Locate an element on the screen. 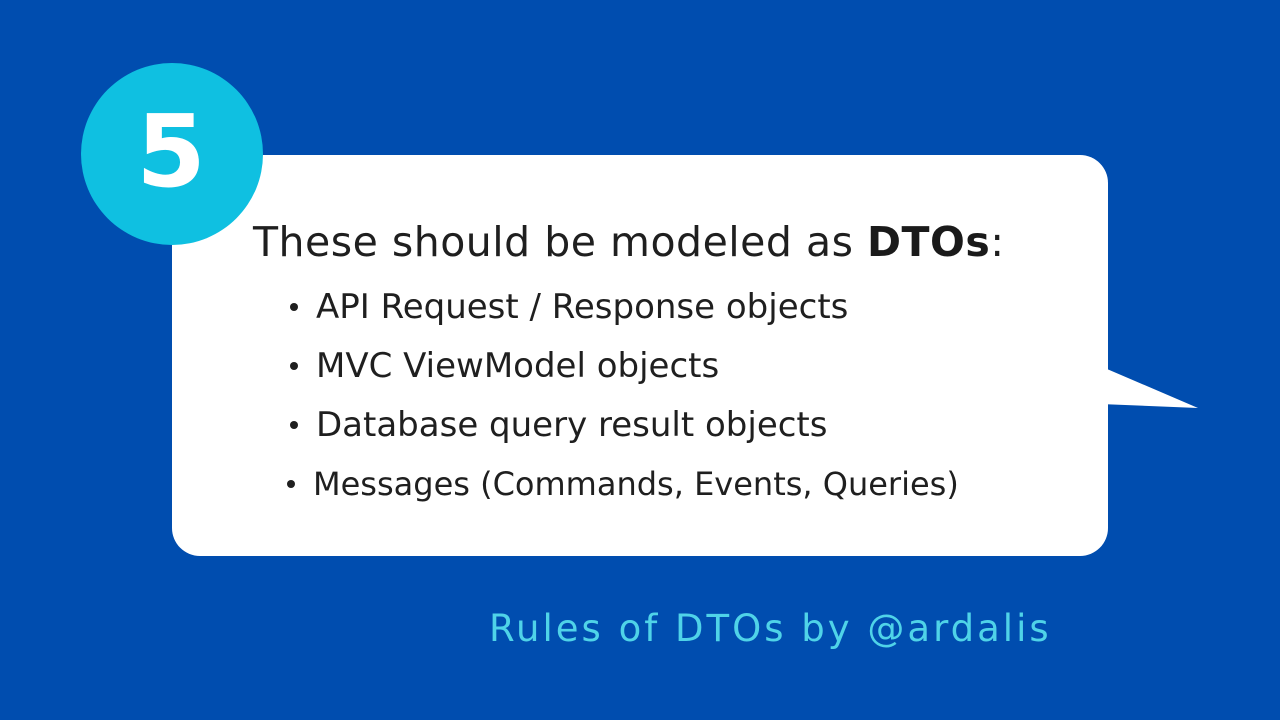 The width and height of the screenshot is (1280, 720). list-item: API Request / Response objects is located at coordinates (569, 307).